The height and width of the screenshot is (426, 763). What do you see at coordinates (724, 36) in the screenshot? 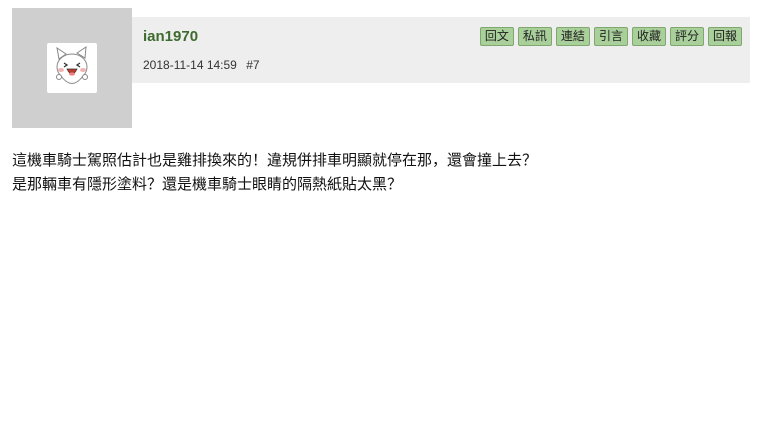
I see `report-button: 回報` at bounding box center [724, 36].